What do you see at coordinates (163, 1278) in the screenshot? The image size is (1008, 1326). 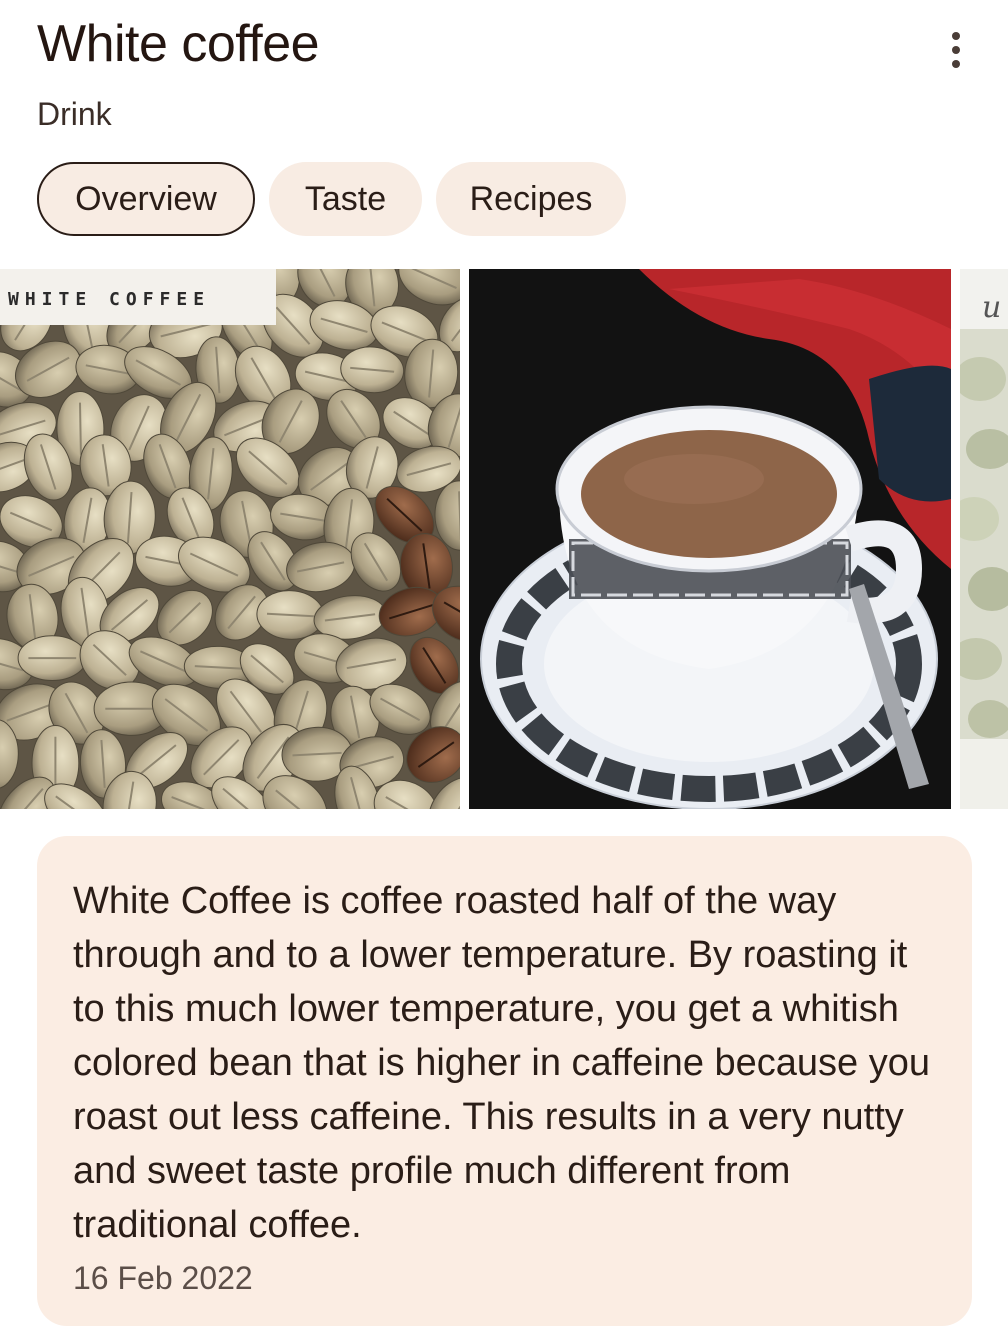 I see `description-date: 16 Feb 2022` at bounding box center [163, 1278].